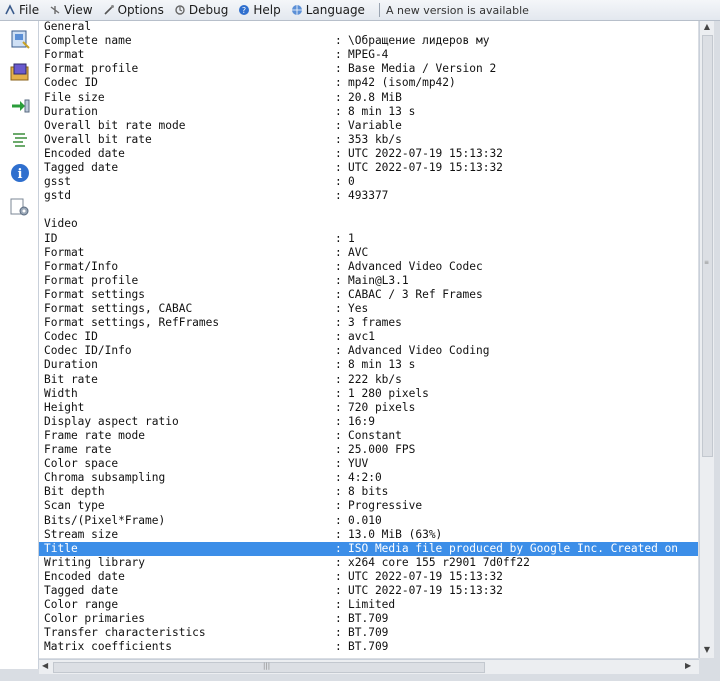 Image resolution: width=720 pixels, height=681 pixels. I want to click on view-icon, so click(55, 10).